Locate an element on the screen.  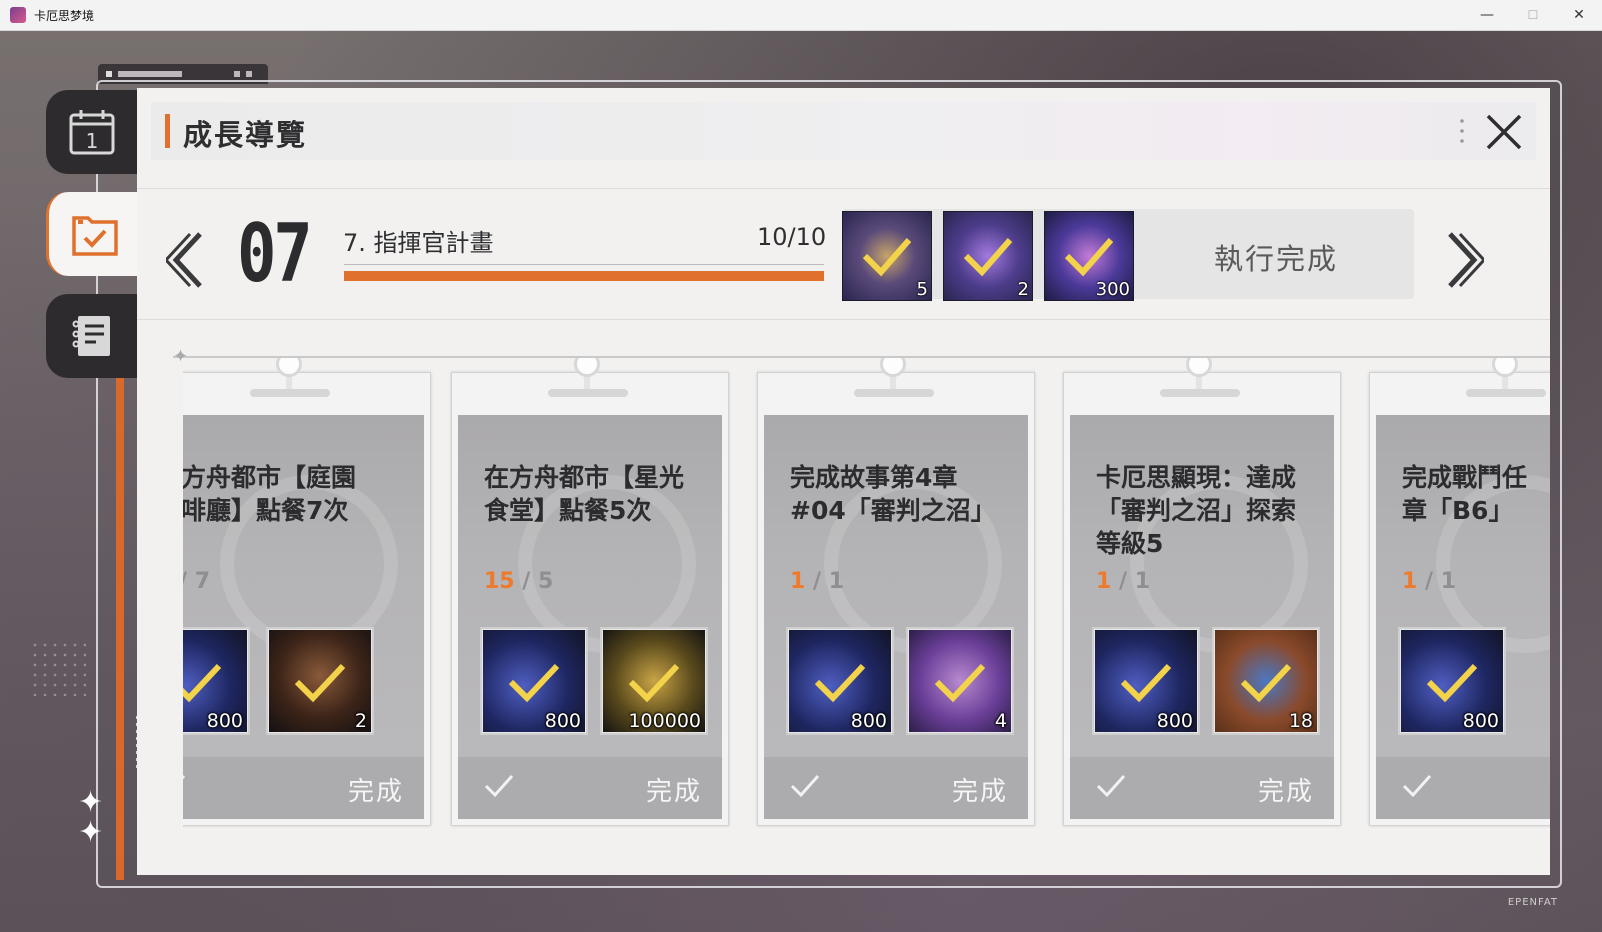
task-card: 完成故事第4章 #04「審判之沼」 1 / 1 800 4 完成 is located at coordinates (896, 592).